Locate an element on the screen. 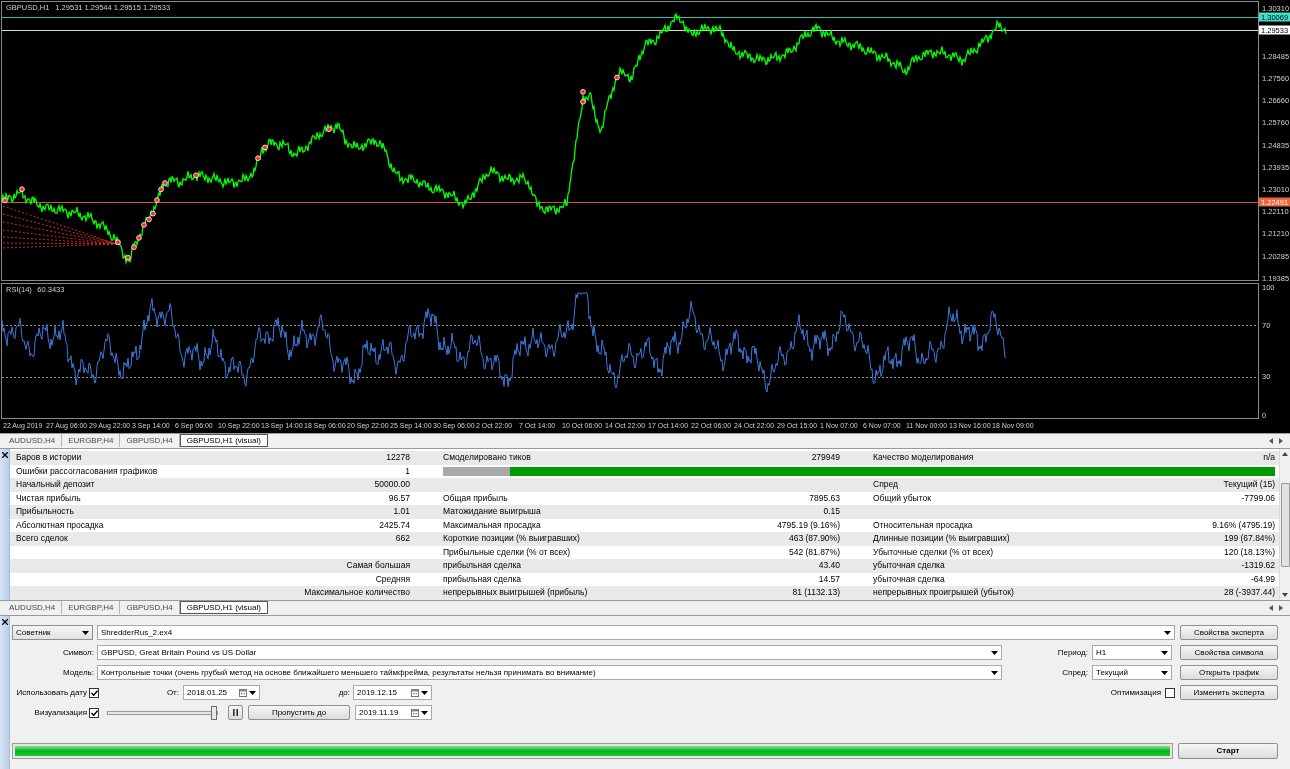 This screenshot has height=769, width=1290. report-value: n/a is located at coordinates (1269, 457).